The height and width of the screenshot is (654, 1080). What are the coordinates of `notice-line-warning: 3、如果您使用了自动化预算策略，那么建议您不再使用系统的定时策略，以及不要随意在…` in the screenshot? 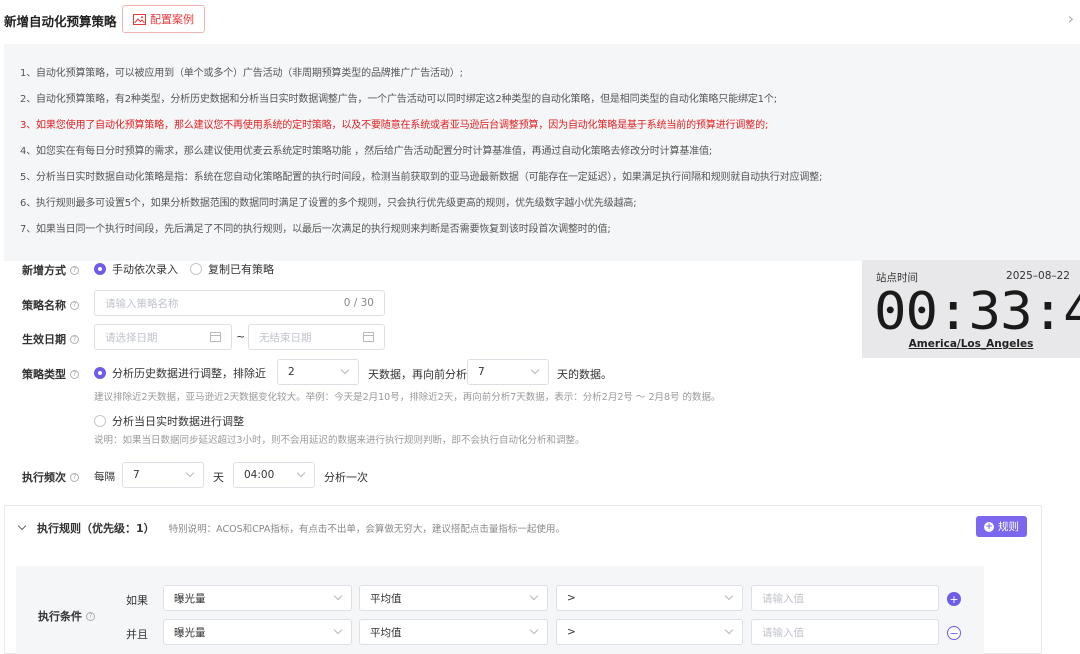 It's located at (394, 125).